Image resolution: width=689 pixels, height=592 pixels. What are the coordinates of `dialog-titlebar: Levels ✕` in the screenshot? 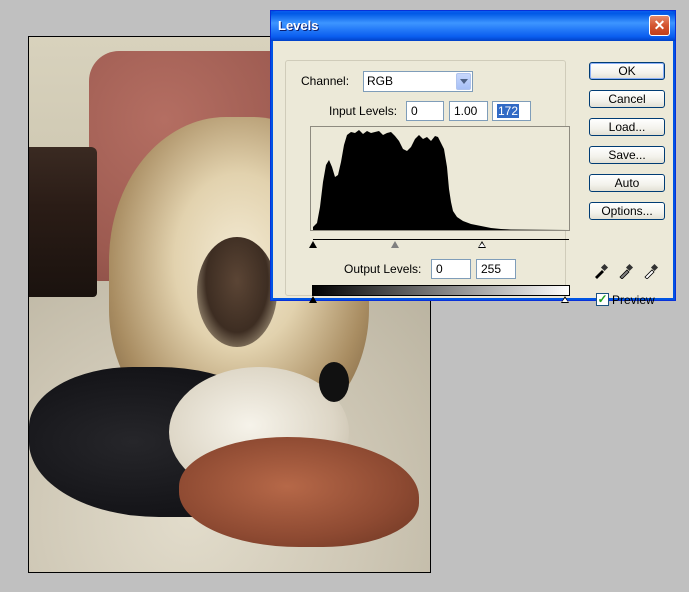 It's located at (473, 26).